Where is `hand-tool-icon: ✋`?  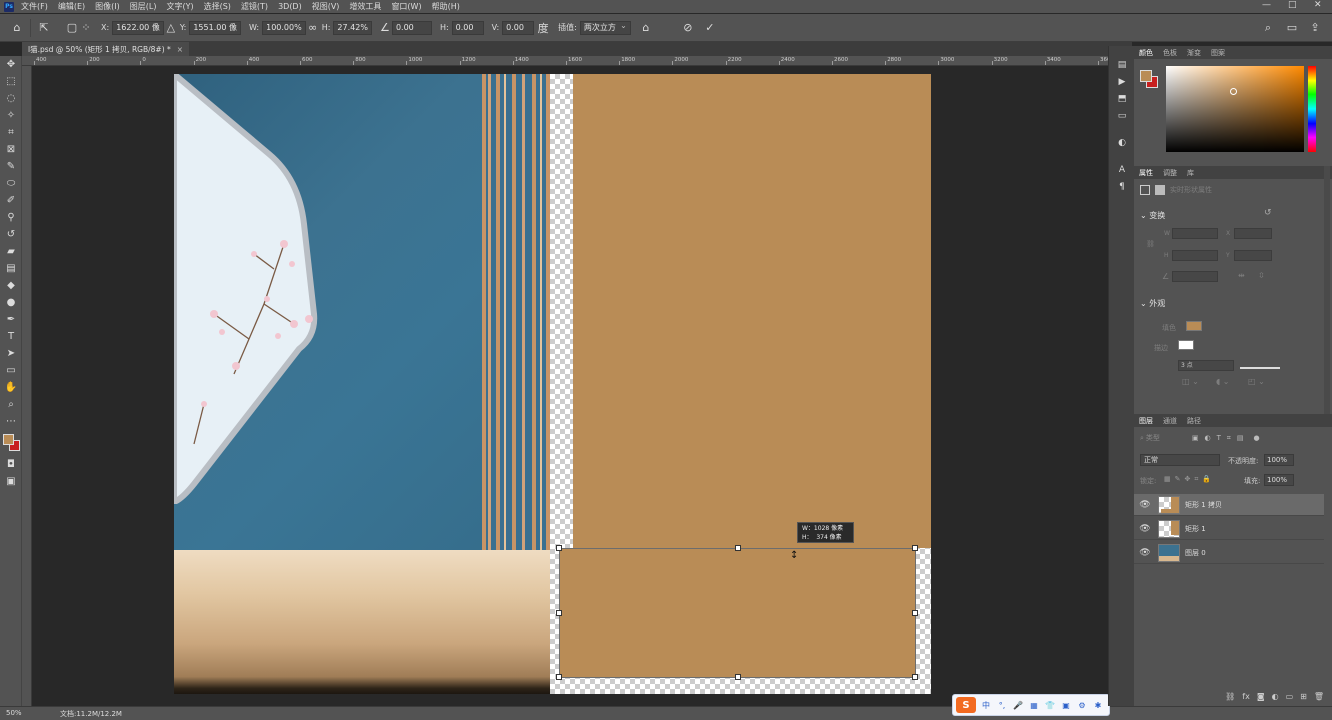 hand-tool-icon: ✋ is located at coordinates (11, 387).